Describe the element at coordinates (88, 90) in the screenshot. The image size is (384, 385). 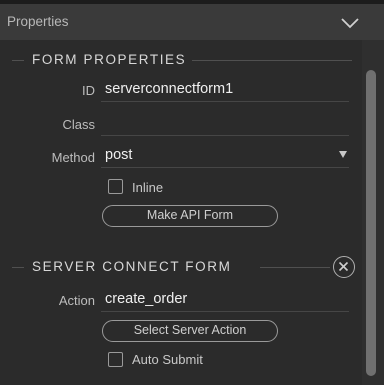
I see `id-label: ID` at that location.